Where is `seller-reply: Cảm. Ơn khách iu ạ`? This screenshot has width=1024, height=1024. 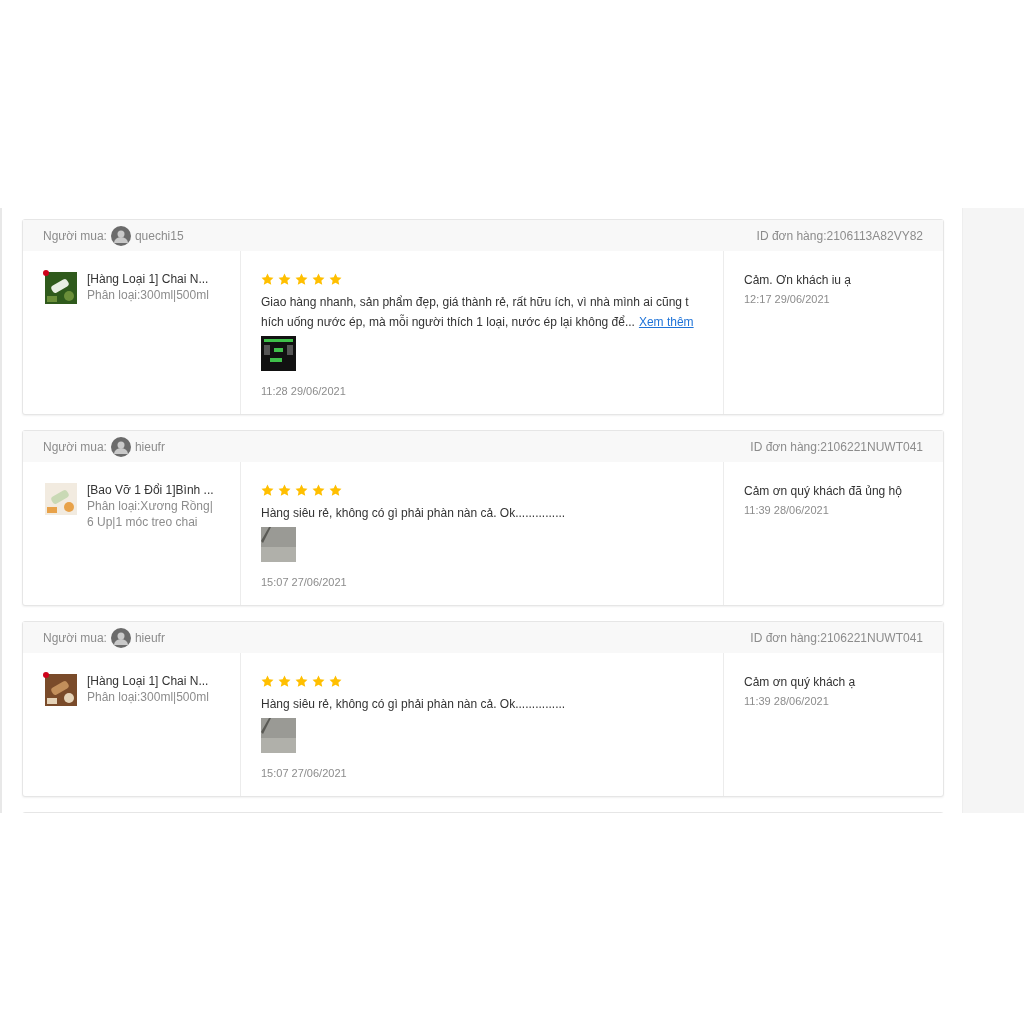
seller-reply: Cảm. Ơn khách iu ạ is located at coordinates (798, 280).